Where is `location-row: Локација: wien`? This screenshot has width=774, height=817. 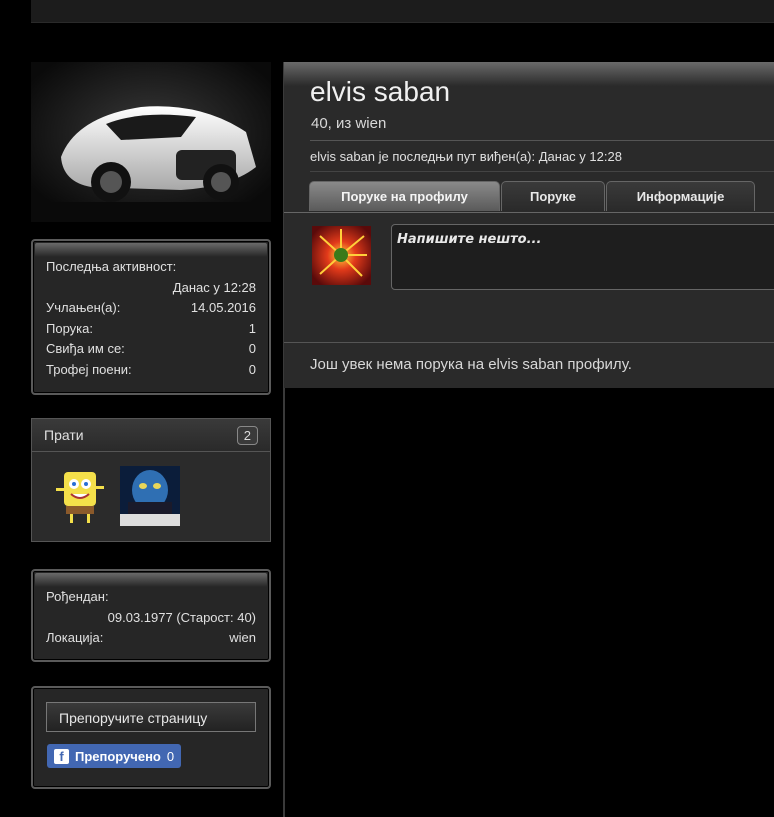 location-row: Локација: wien is located at coordinates (151, 638).